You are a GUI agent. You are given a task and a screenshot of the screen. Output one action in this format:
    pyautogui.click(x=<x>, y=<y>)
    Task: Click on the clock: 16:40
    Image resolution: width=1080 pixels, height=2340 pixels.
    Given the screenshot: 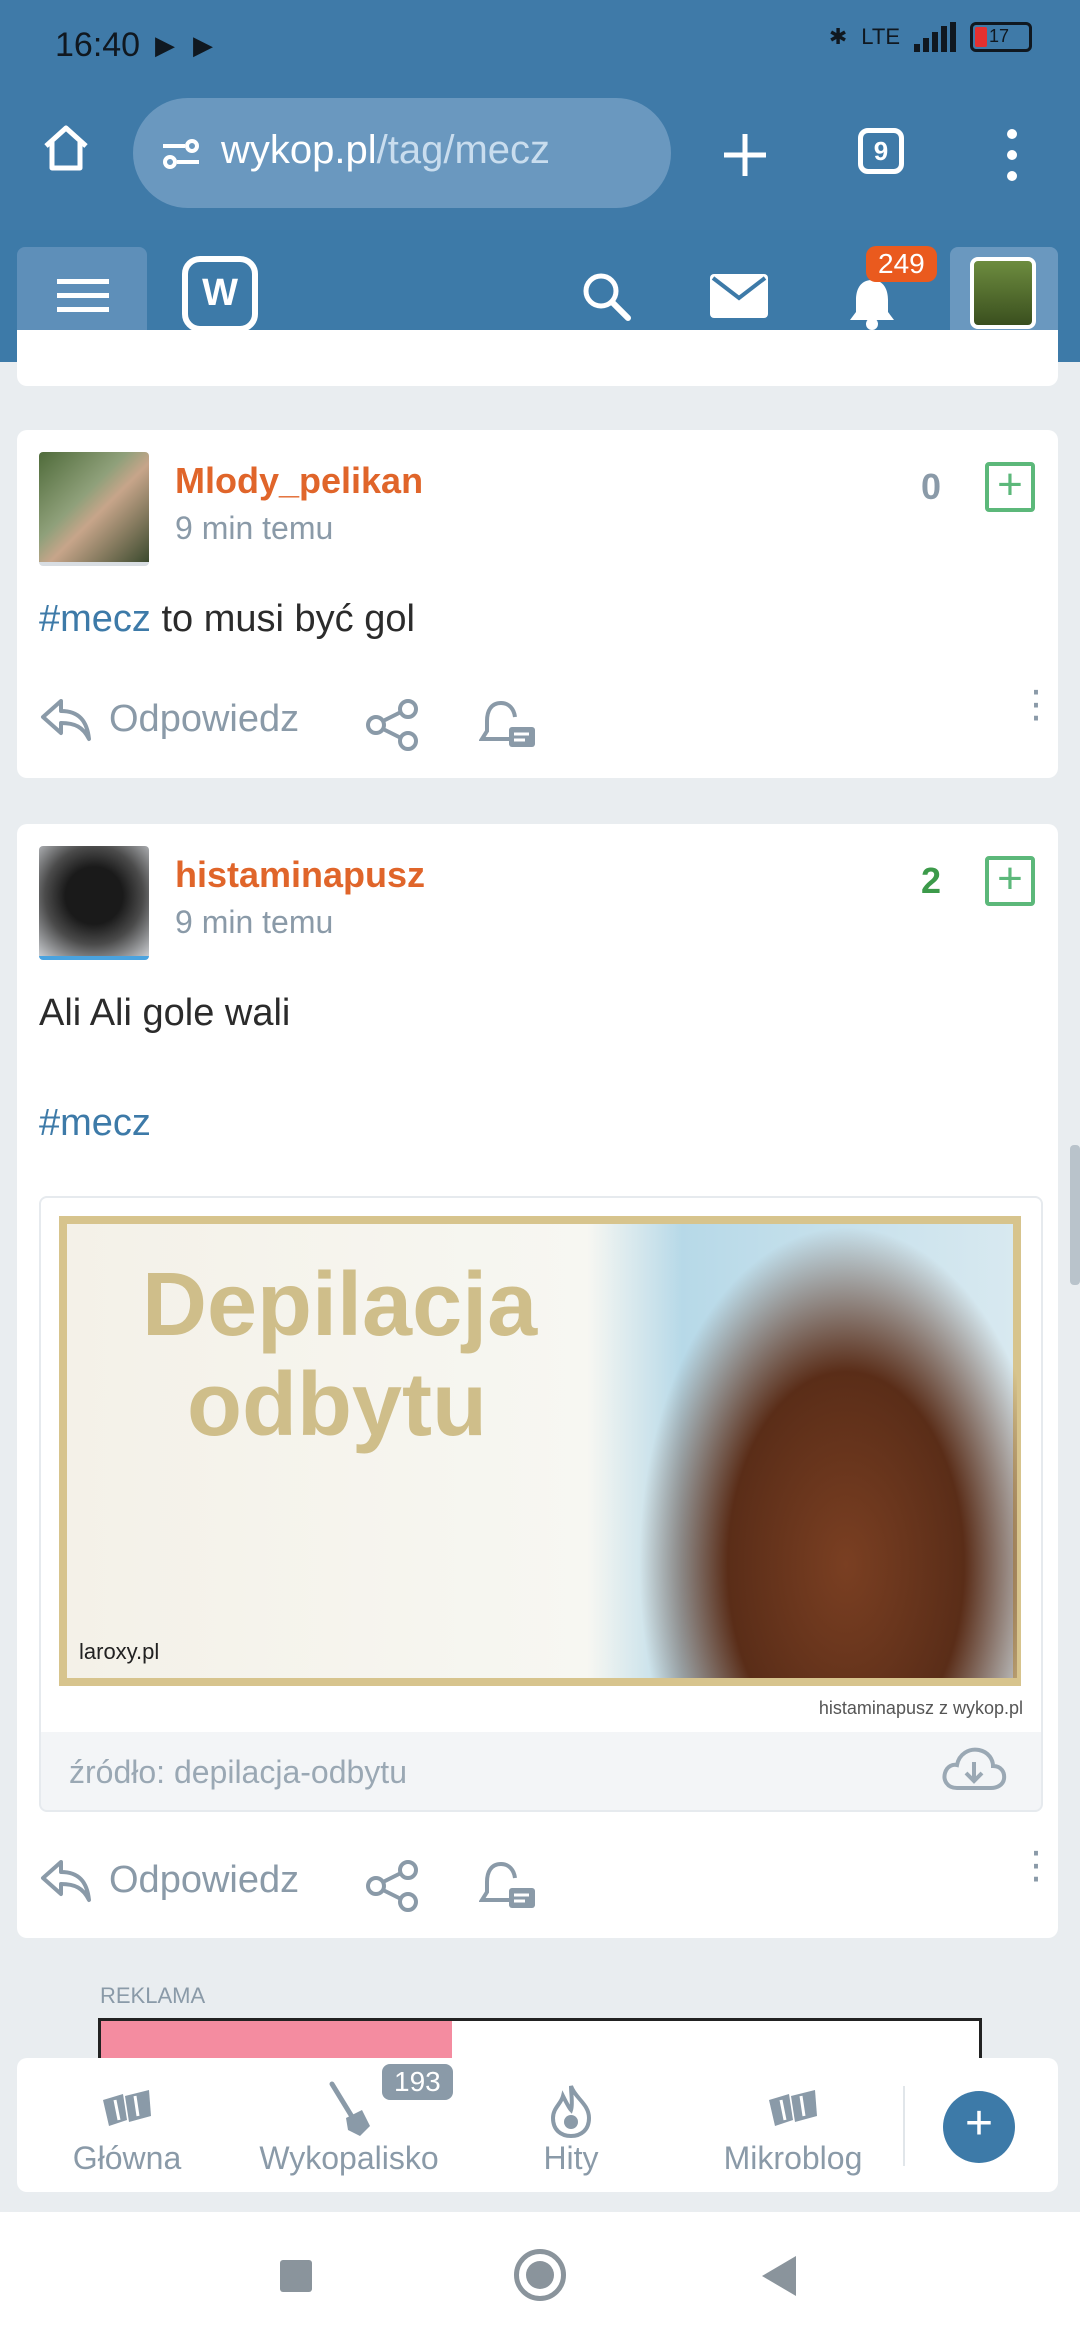 What is the action you would take?
    pyautogui.click(x=98, y=45)
    